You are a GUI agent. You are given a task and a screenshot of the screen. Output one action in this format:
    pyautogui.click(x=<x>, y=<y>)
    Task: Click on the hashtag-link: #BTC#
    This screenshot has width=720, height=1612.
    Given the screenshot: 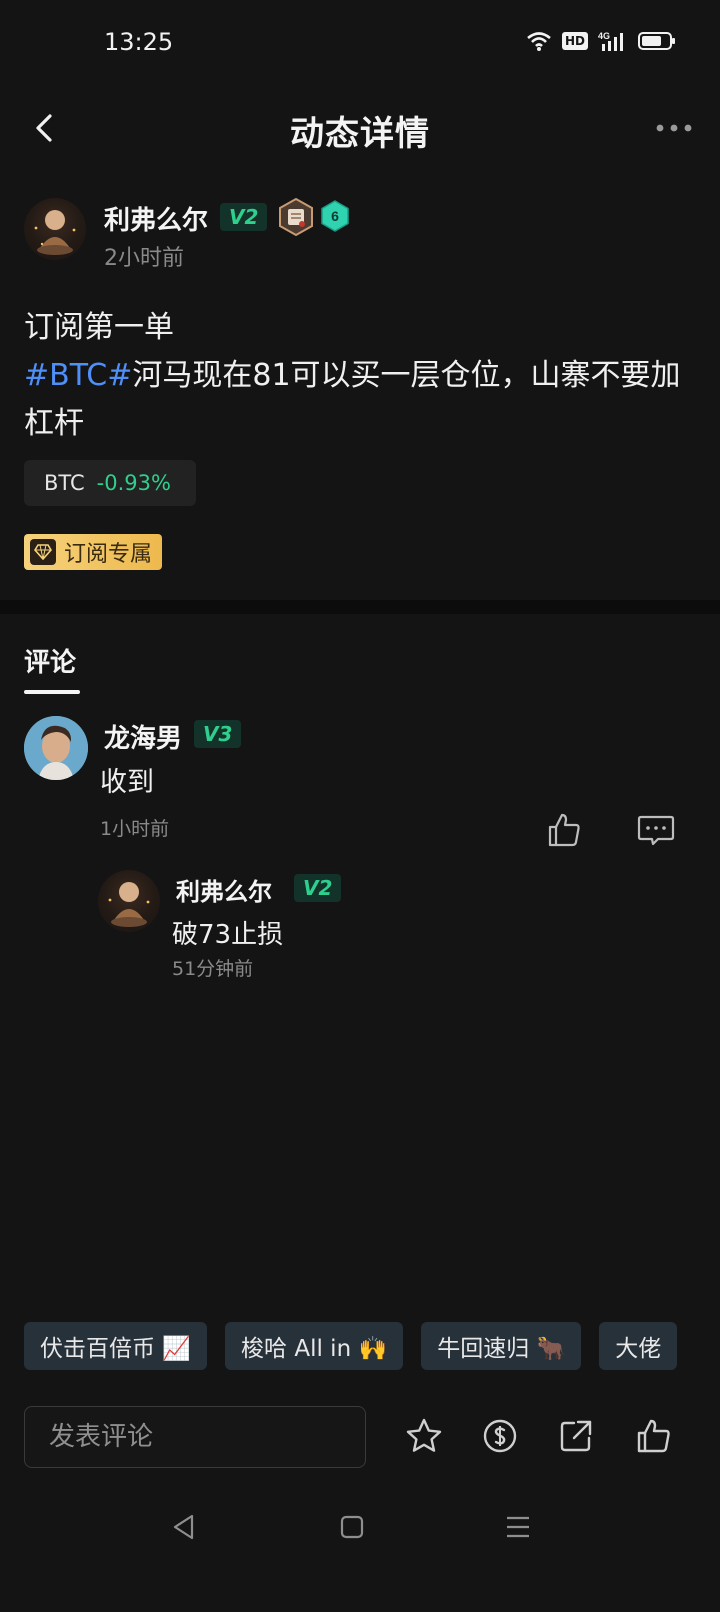 What is the action you would take?
    pyautogui.click(x=78, y=375)
    